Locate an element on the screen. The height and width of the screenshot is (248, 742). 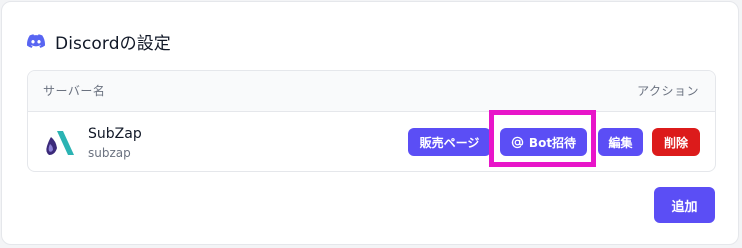
delete-button: 削除 is located at coordinates (676, 142).